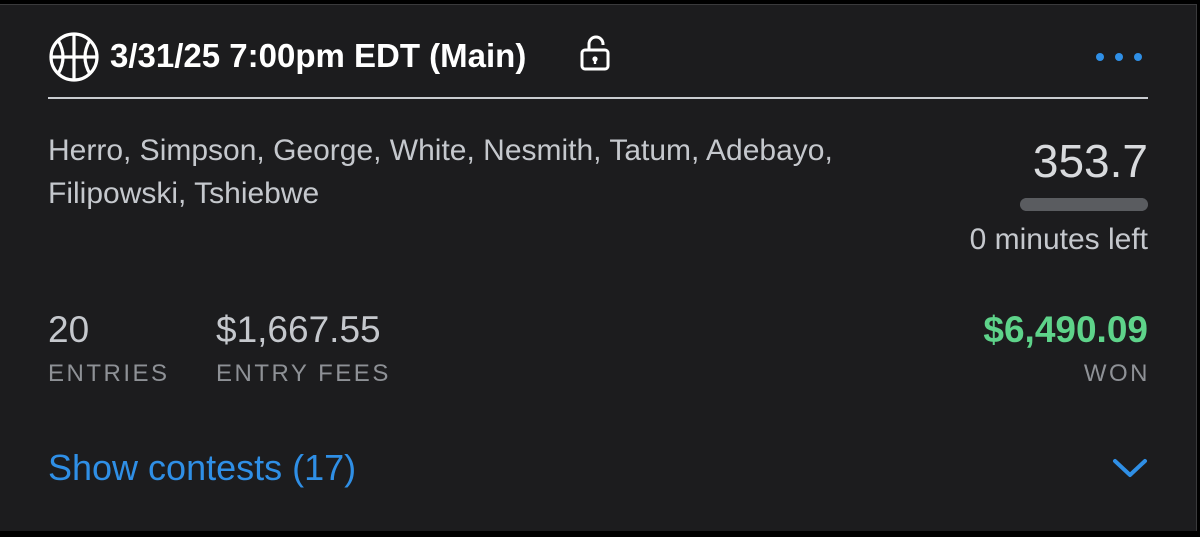 This screenshot has width=1200, height=537. Describe the element at coordinates (202, 468) in the screenshot. I see `show-contests-link: Show contests (17)` at that location.